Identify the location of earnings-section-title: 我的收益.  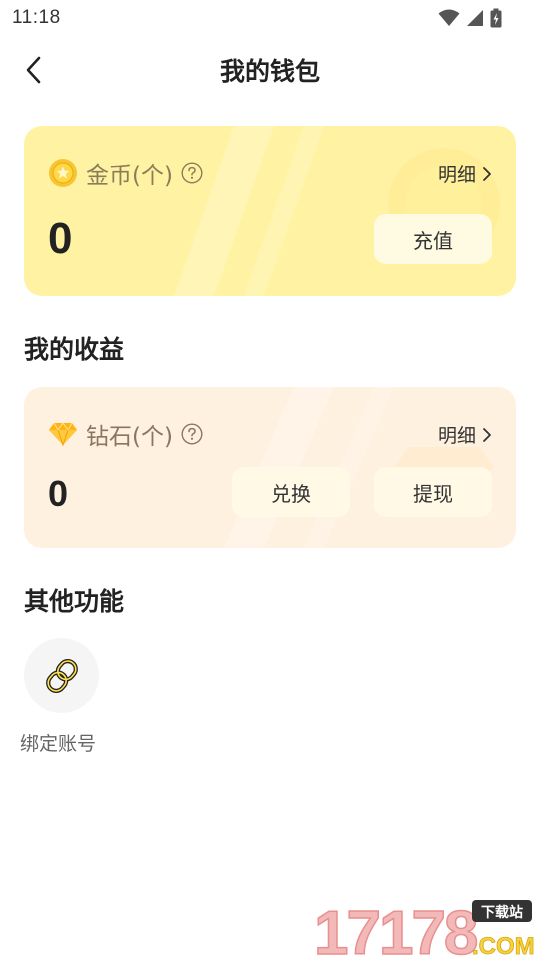
(74, 349).